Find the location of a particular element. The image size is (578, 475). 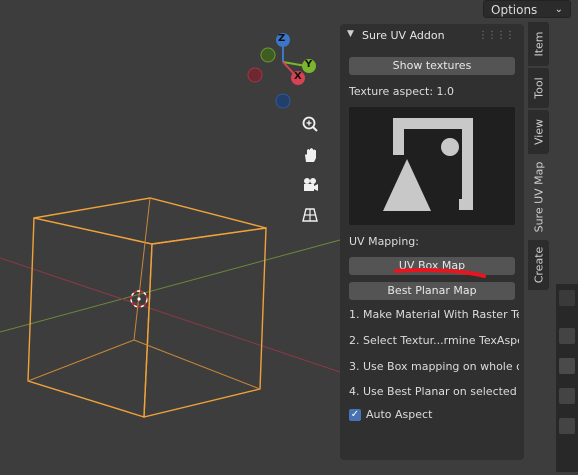

texture-preview is located at coordinates (432, 166).